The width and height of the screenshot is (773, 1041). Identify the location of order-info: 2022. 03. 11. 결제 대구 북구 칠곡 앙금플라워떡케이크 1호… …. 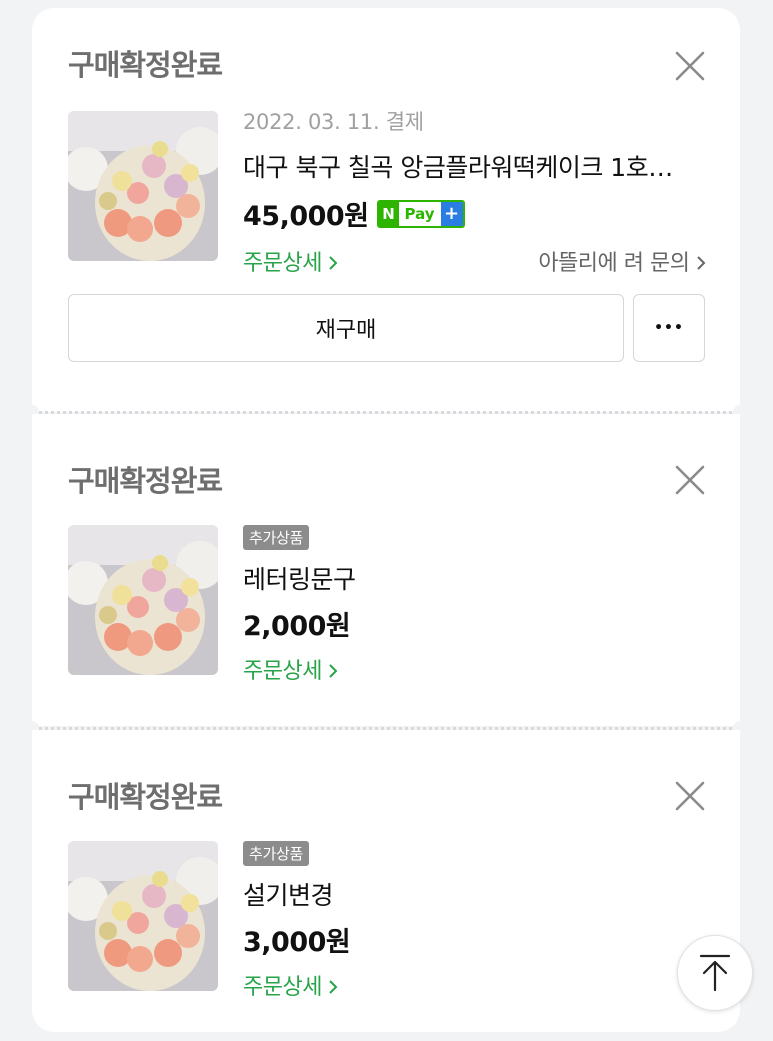
(474, 191).